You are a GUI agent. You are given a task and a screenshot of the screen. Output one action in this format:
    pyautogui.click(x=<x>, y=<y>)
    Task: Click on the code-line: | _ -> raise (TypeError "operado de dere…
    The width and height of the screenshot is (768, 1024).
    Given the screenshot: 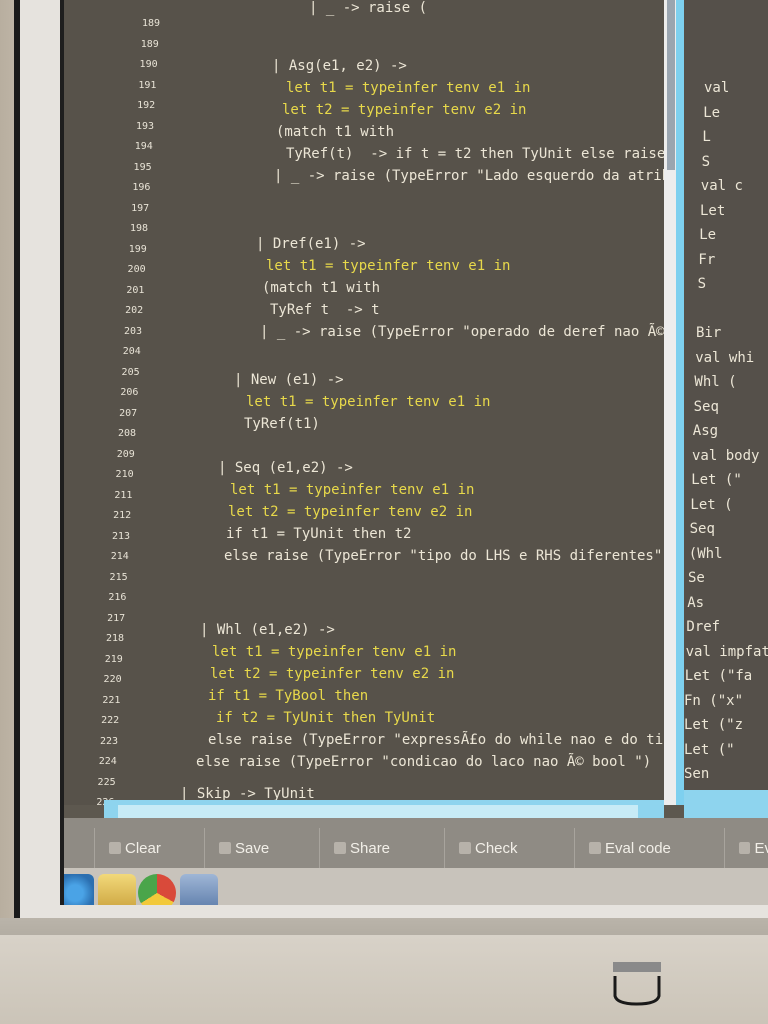 What is the action you would take?
    pyautogui.click(x=462, y=332)
    